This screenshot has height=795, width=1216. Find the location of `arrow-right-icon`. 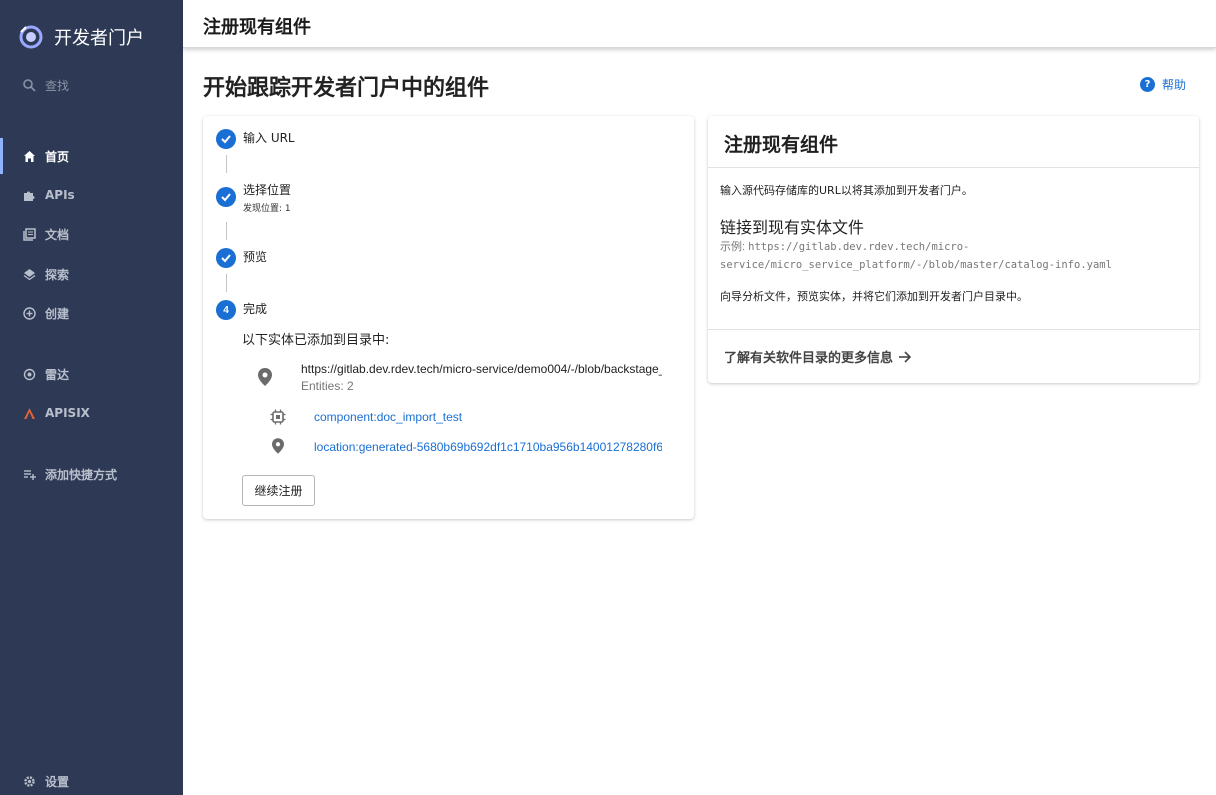

arrow-right-icon is located at coordinates (905, 358).